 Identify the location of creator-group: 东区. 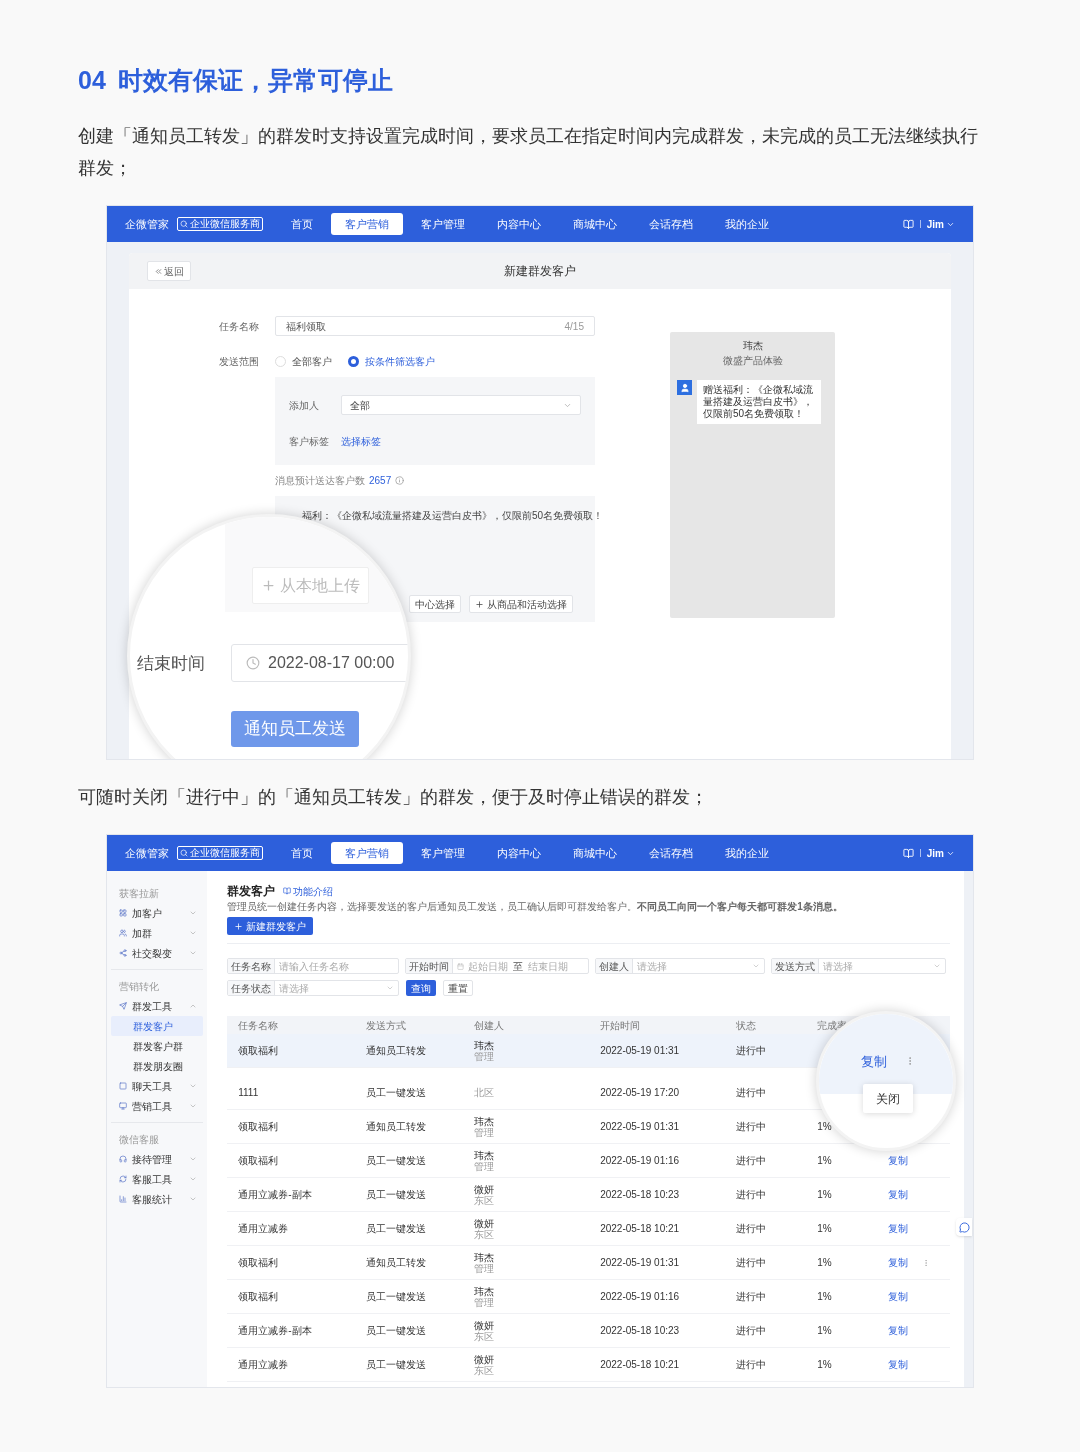
(537, 1234).